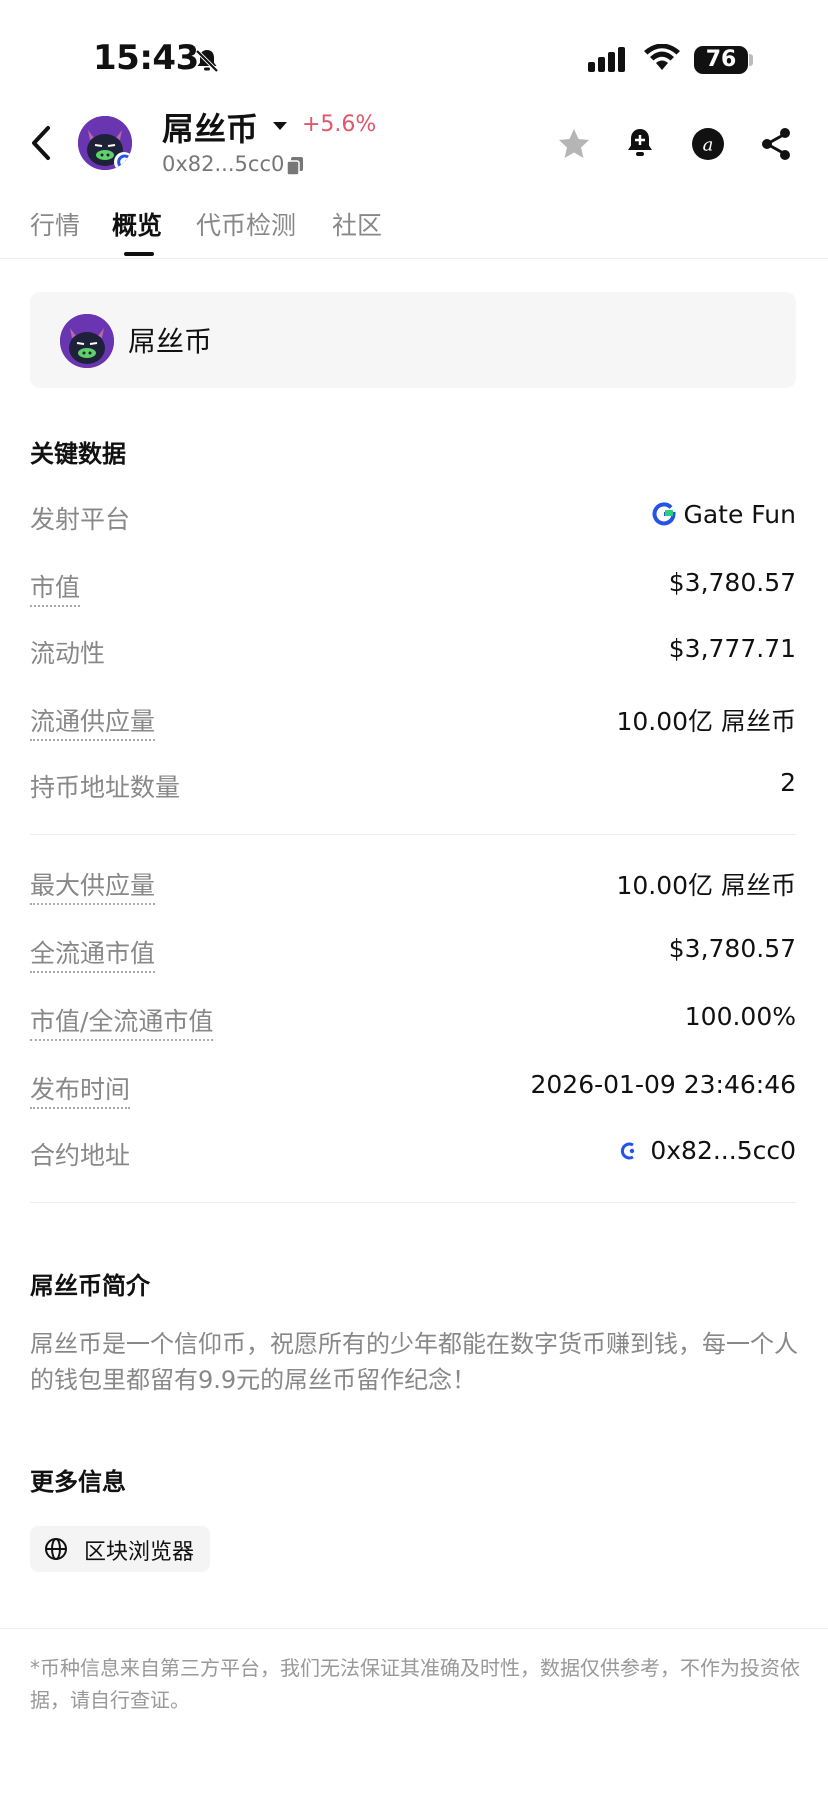  I want to click on row-label: 市值/全流通市值, so click(122, 1021).